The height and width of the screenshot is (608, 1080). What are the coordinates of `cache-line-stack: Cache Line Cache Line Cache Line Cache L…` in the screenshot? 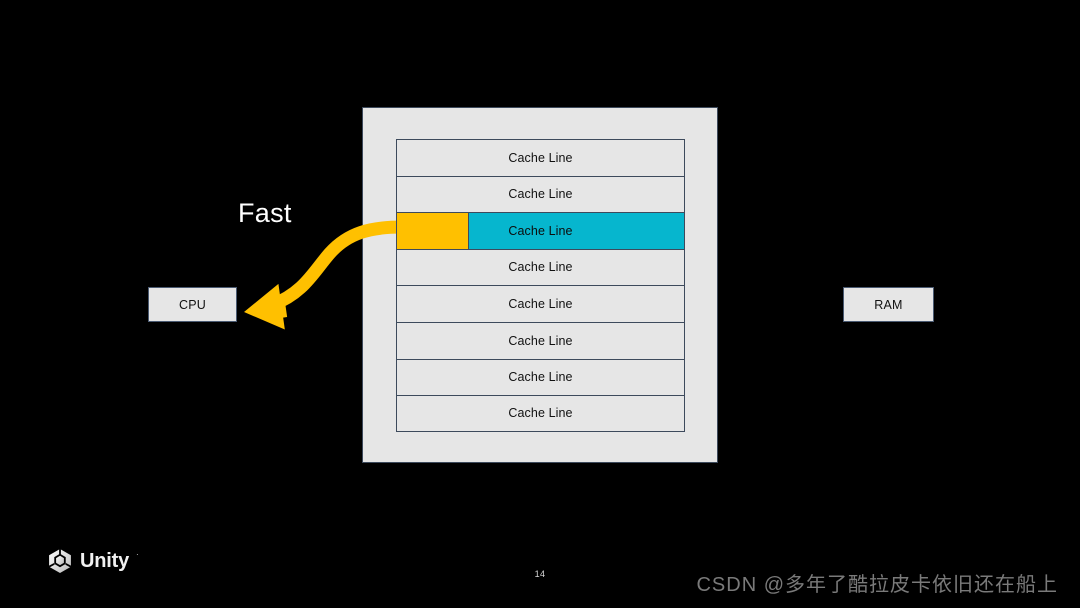 It's located at (540, 285).